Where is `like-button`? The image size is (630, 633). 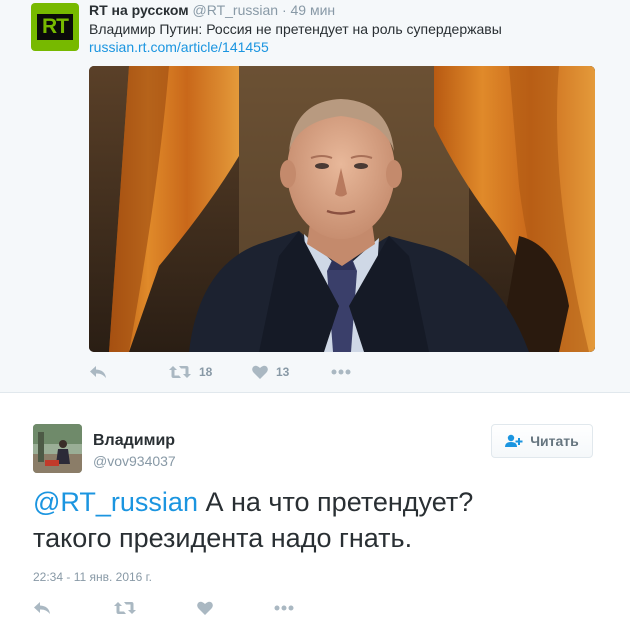 like-button is located at coordinates (205, 608).